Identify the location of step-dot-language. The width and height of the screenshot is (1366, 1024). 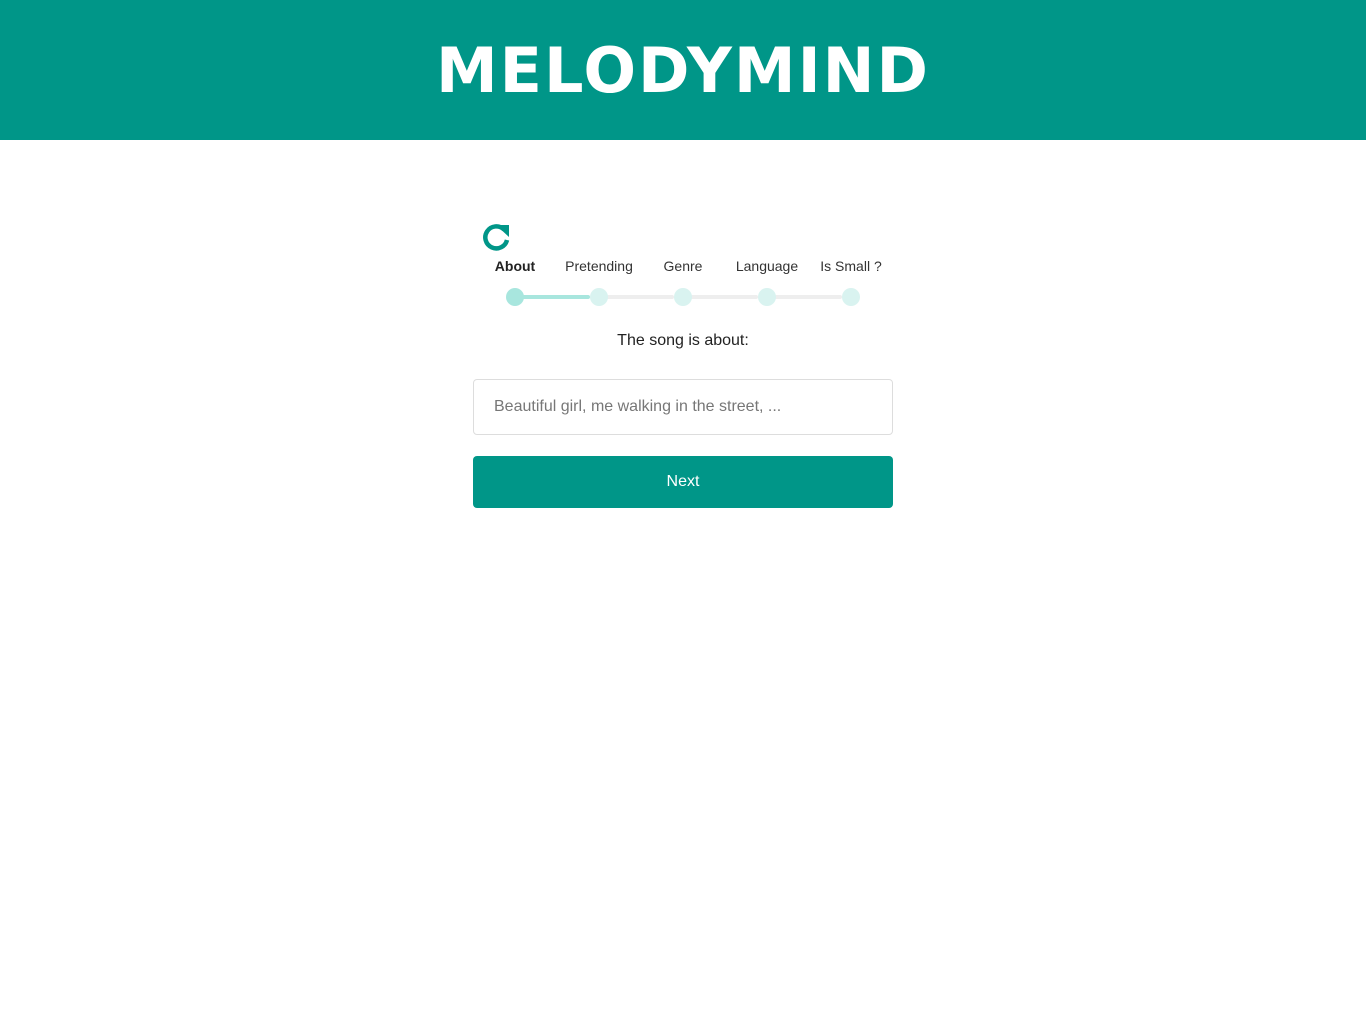
(767, 297).